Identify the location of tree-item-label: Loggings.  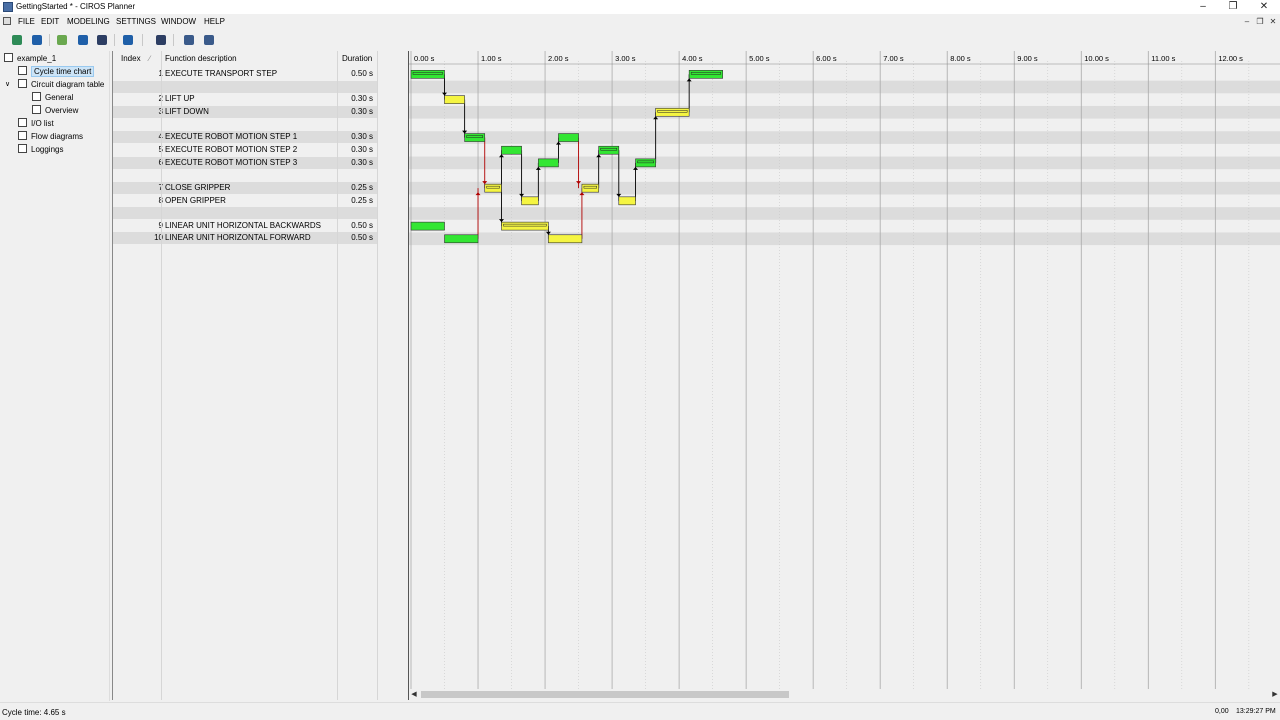
(47, 149).